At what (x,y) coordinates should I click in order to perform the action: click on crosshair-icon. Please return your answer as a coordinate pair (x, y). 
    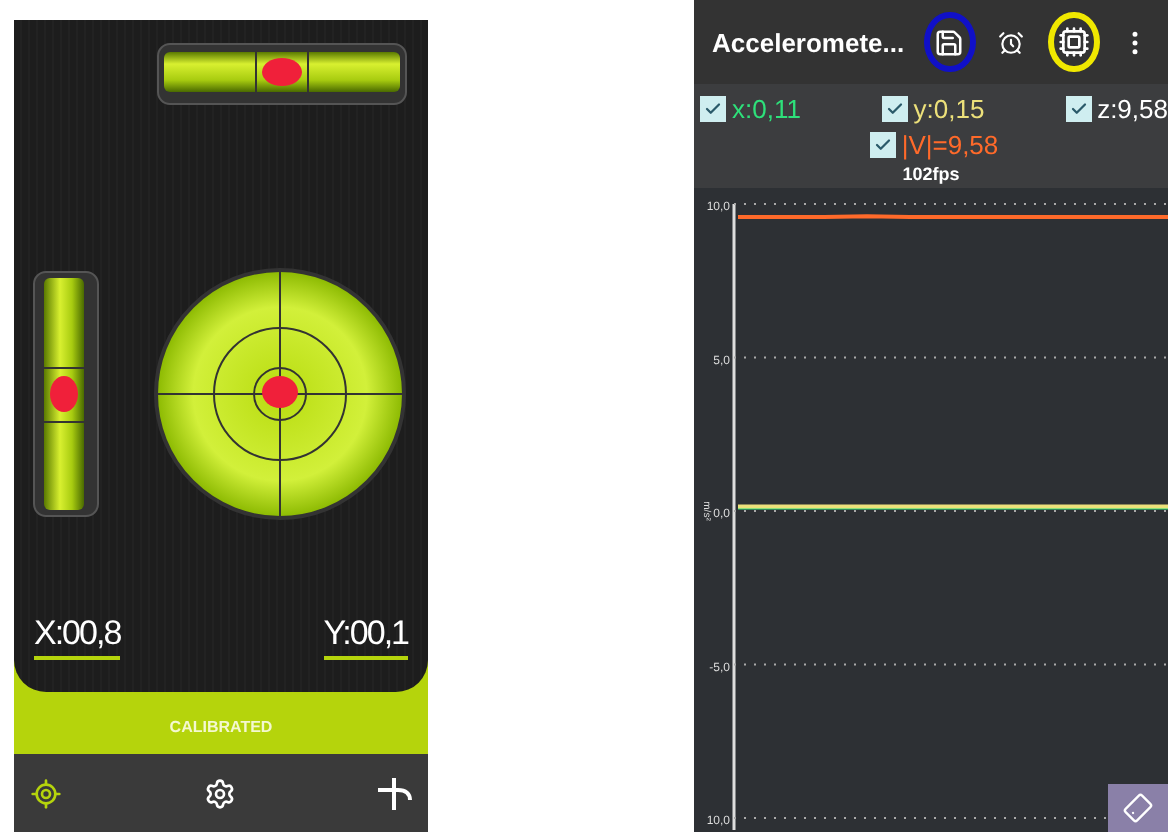
    Looking at the image, I should click on (46, 793).